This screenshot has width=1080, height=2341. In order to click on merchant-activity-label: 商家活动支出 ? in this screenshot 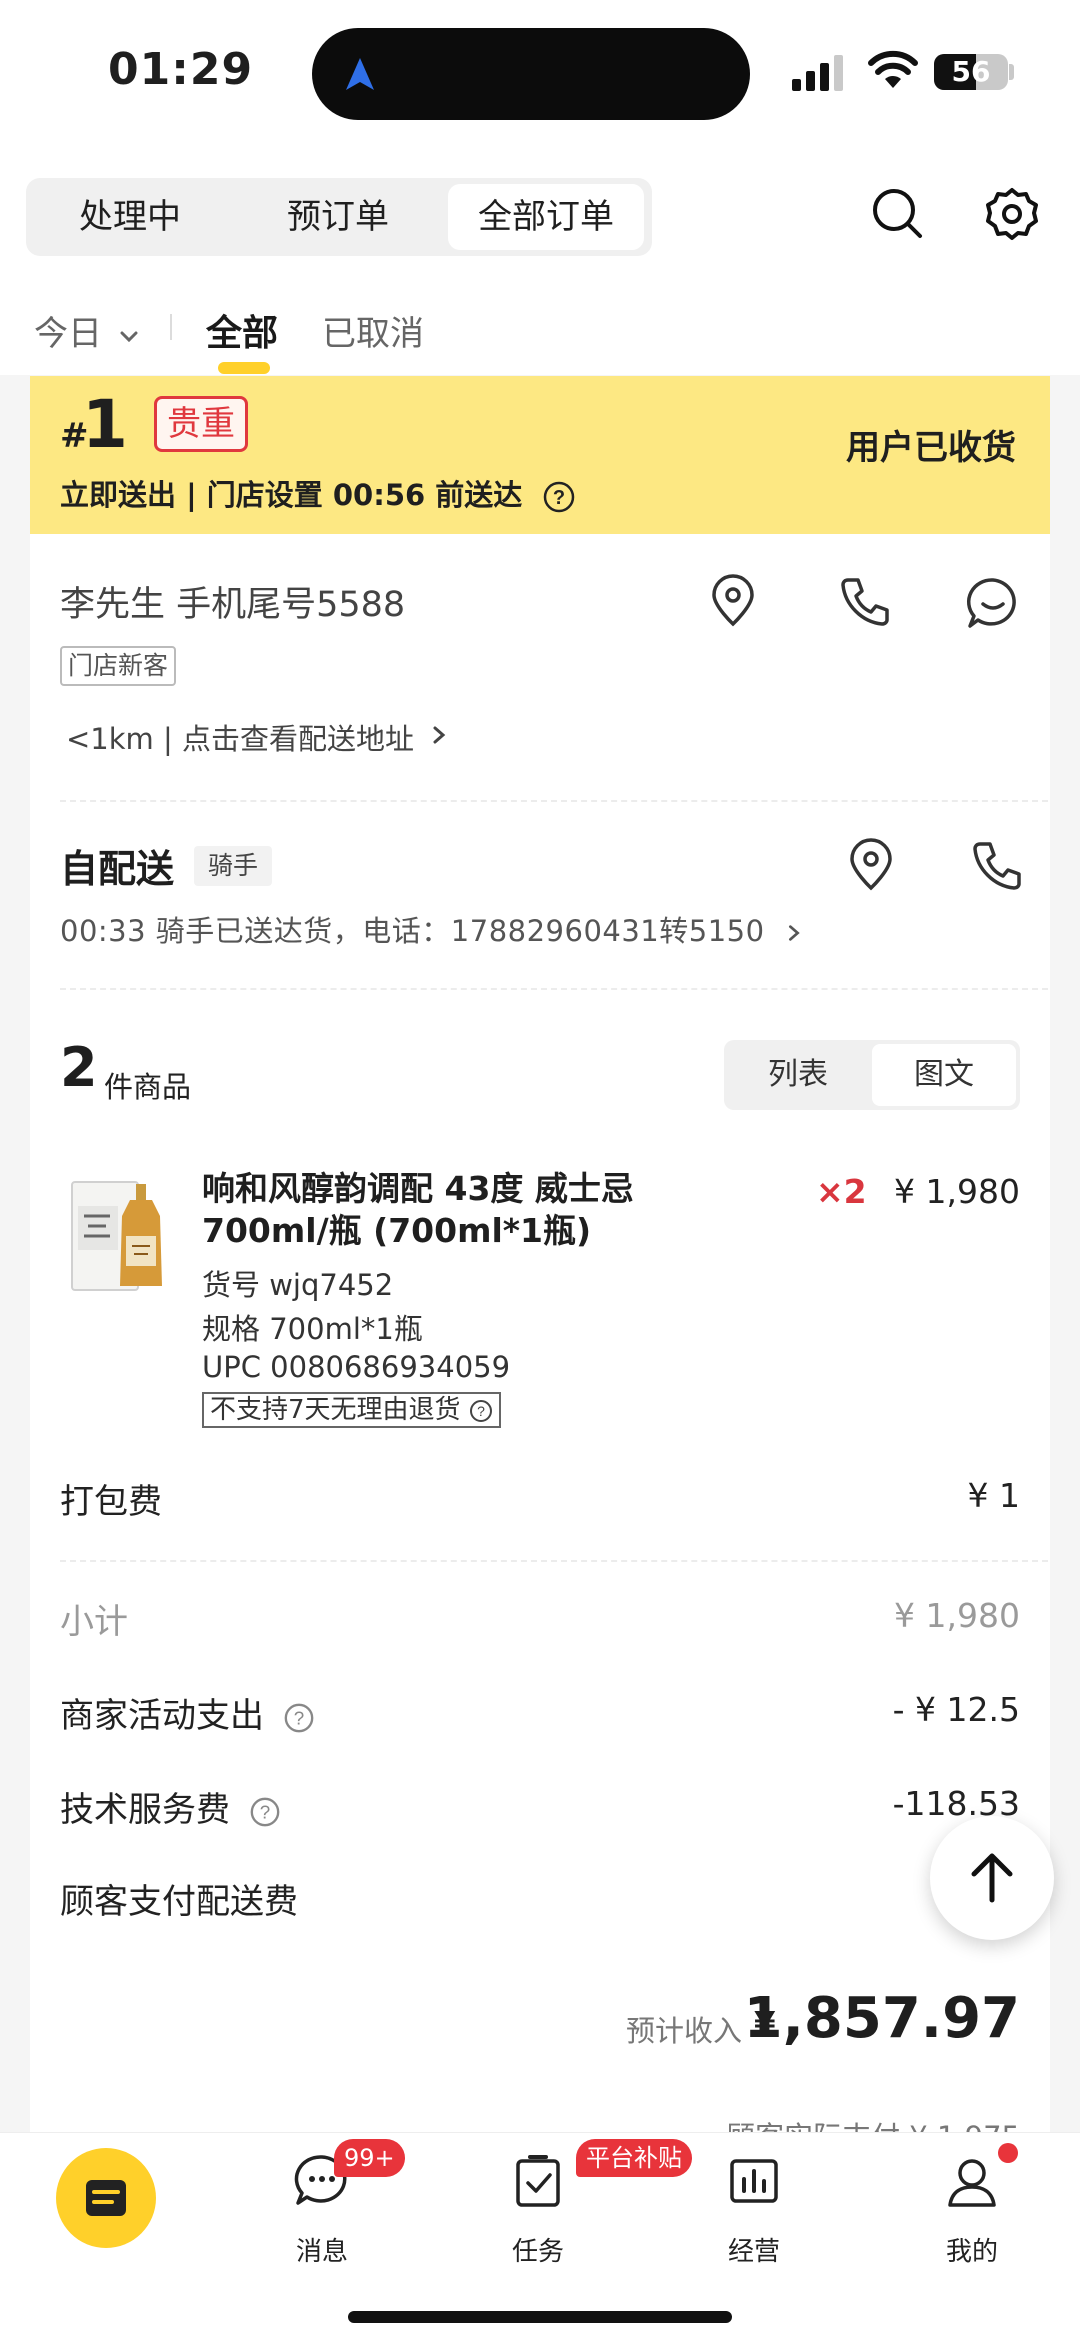, I will do `click(187, 1712)`.